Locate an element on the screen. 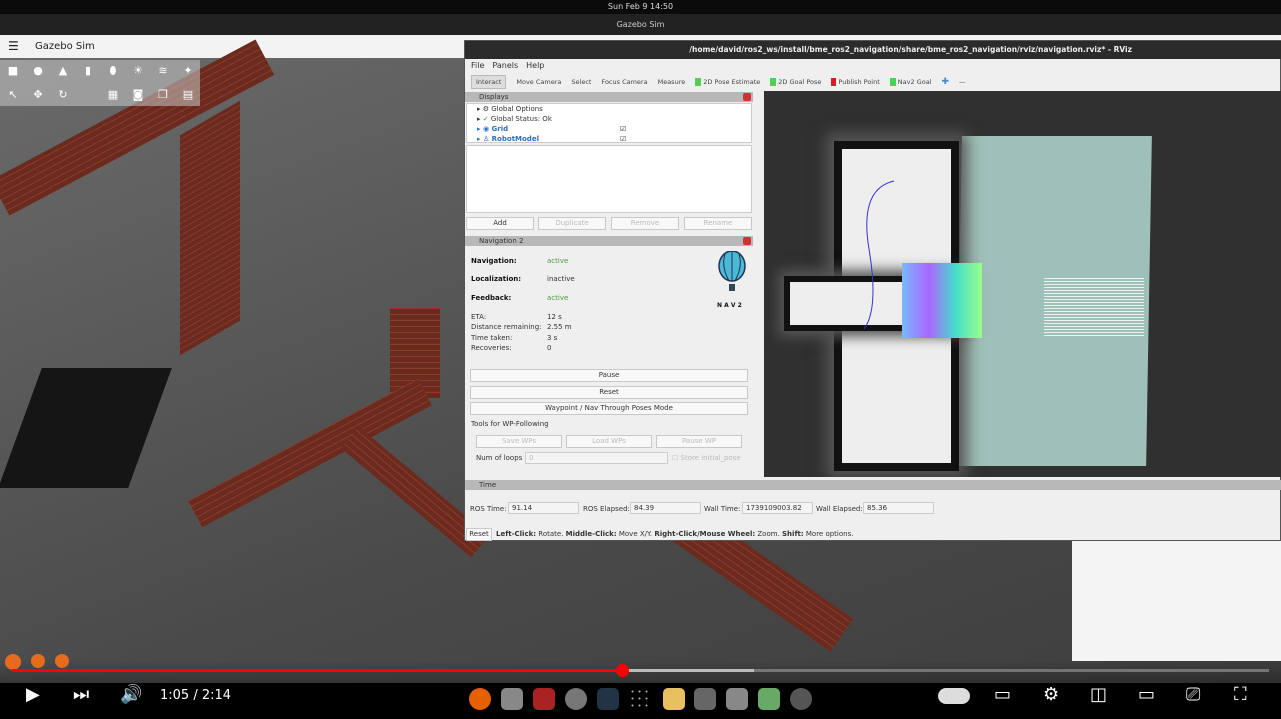  reset-button: Reset is located at coordinates (609, 392).